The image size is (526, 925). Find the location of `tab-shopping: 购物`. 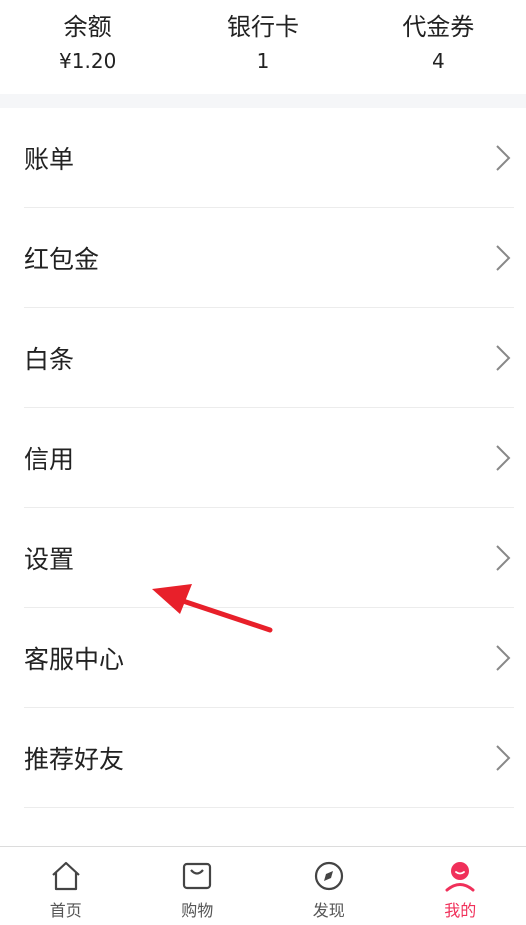

tab-shopping: 购物 is located at coordinates (198, 886).